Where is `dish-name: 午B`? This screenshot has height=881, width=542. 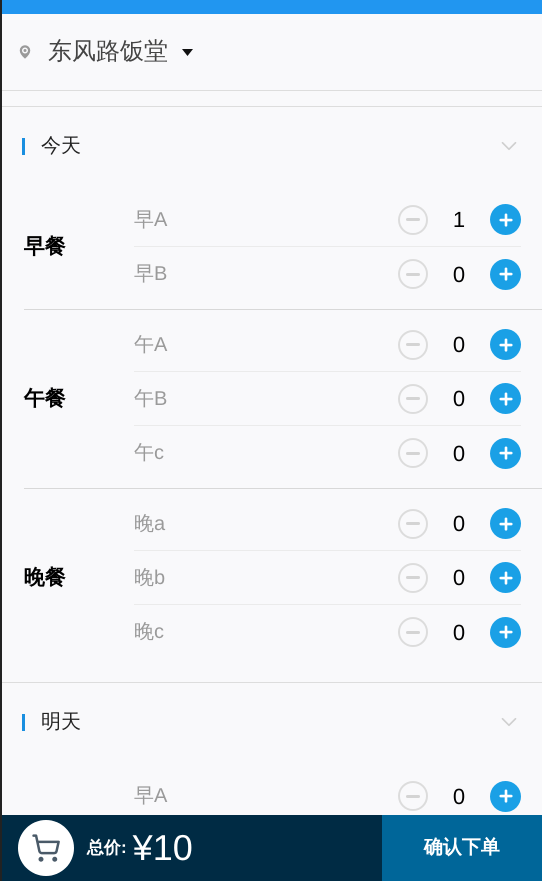
dish-name: 午B is located at coordinates (151, 399).